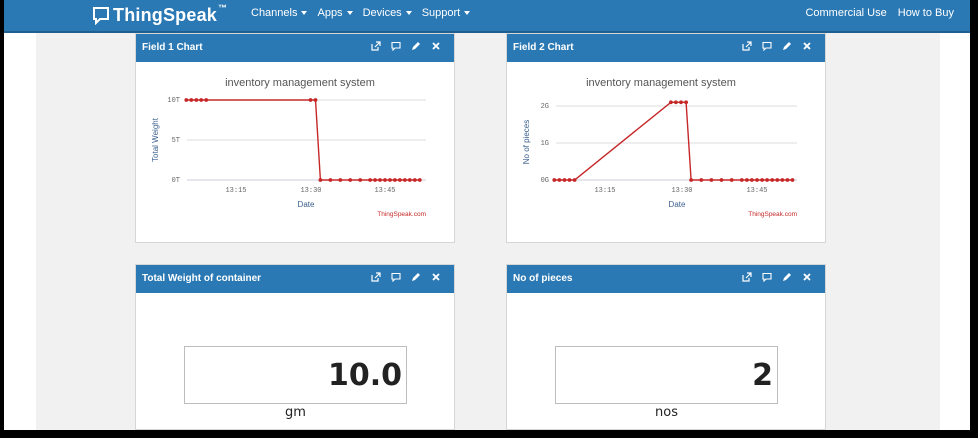 This screenshot has height=438, width=978. I want to click on x-tick-1330: 13:30, so click(310, 191).